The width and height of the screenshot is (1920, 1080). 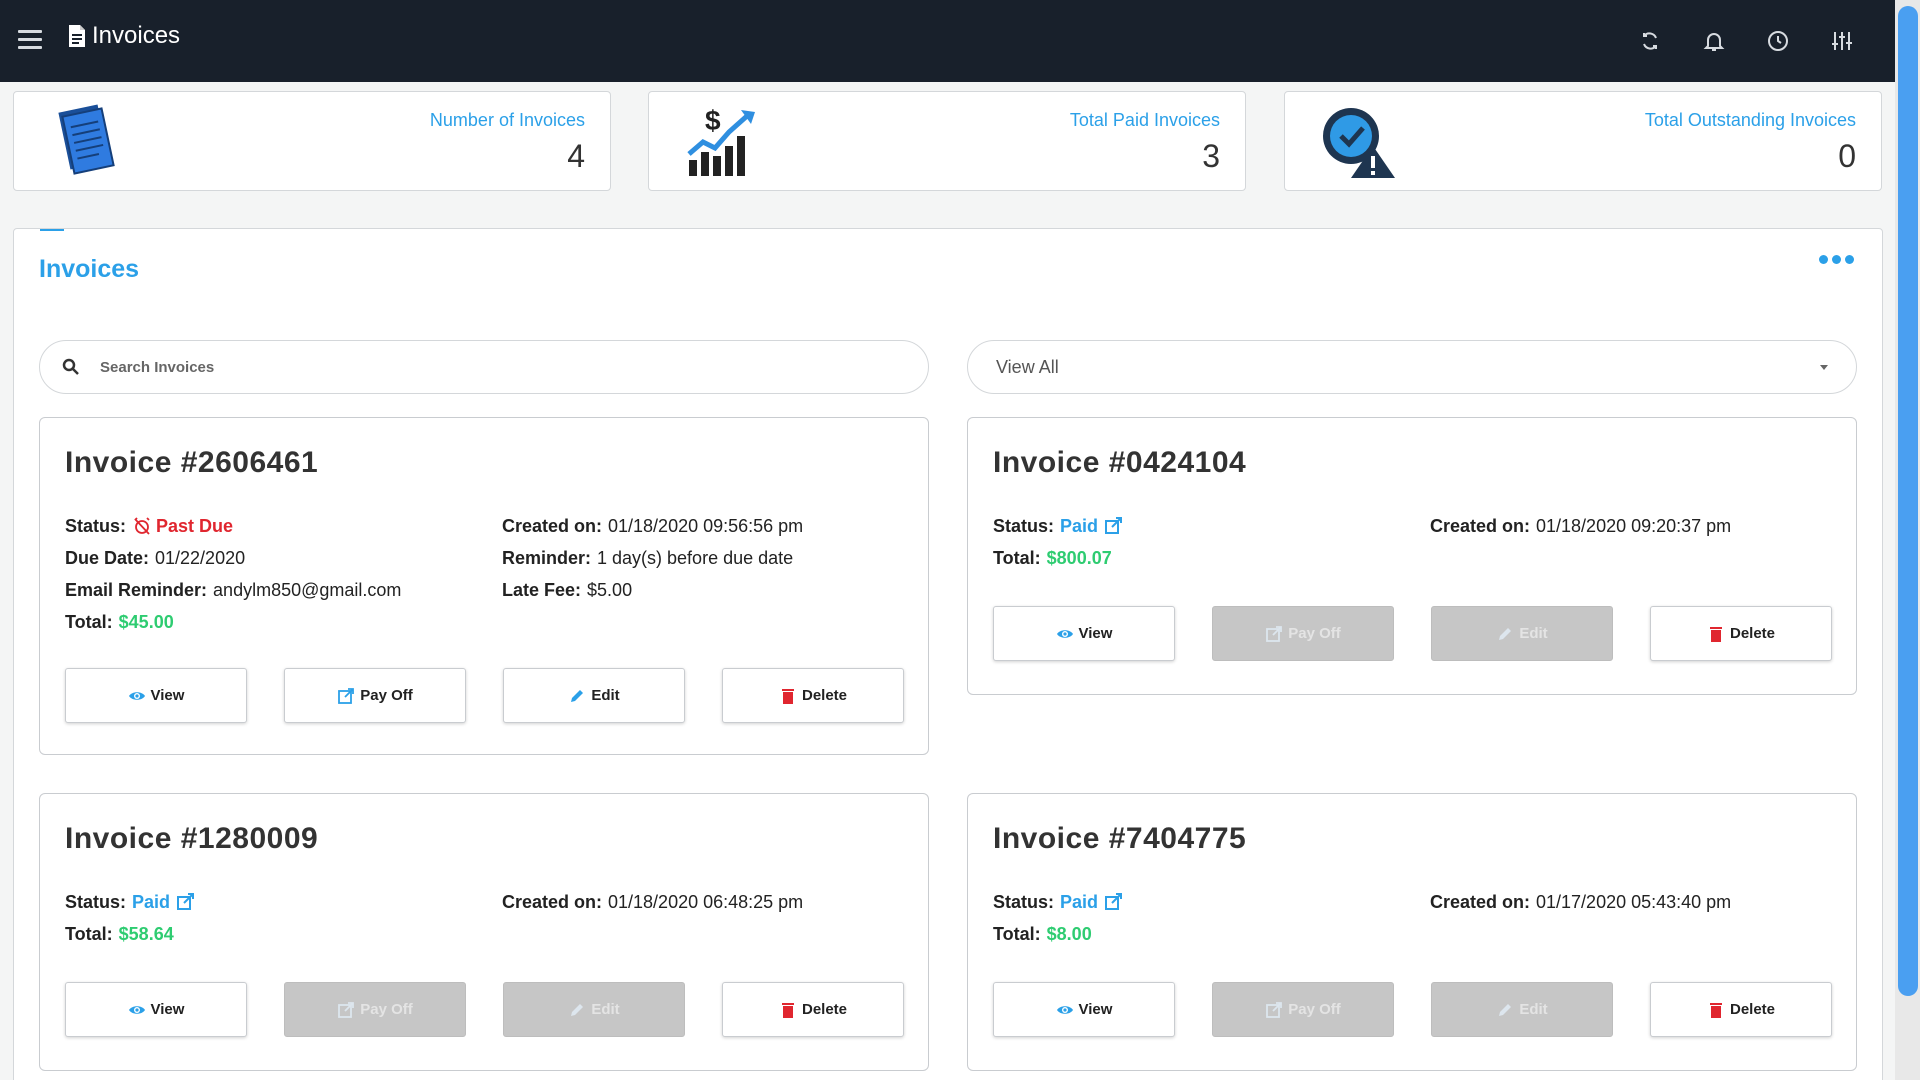 I want to click on stat-value: 4, so click(x=576, y=156).